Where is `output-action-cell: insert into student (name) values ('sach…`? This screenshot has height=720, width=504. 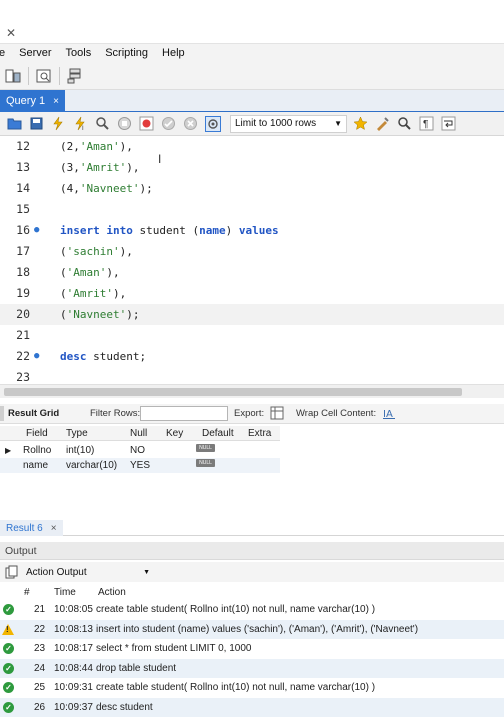
output-action-cell: insert into student (name) values ('sach… is located at coordinates (257, 629).